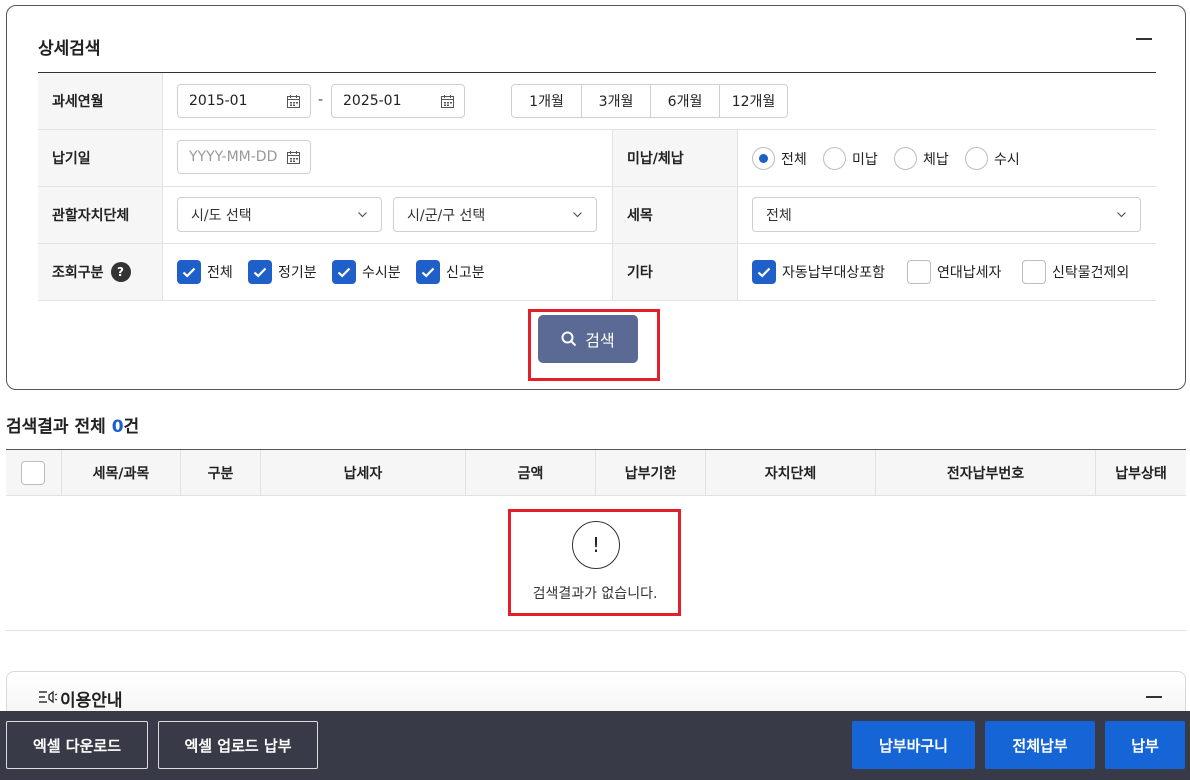 The height and width of the screenshot is (780, 1190). I want to click on radio-unpaid-unpaid: 미납, so click(850, 158).